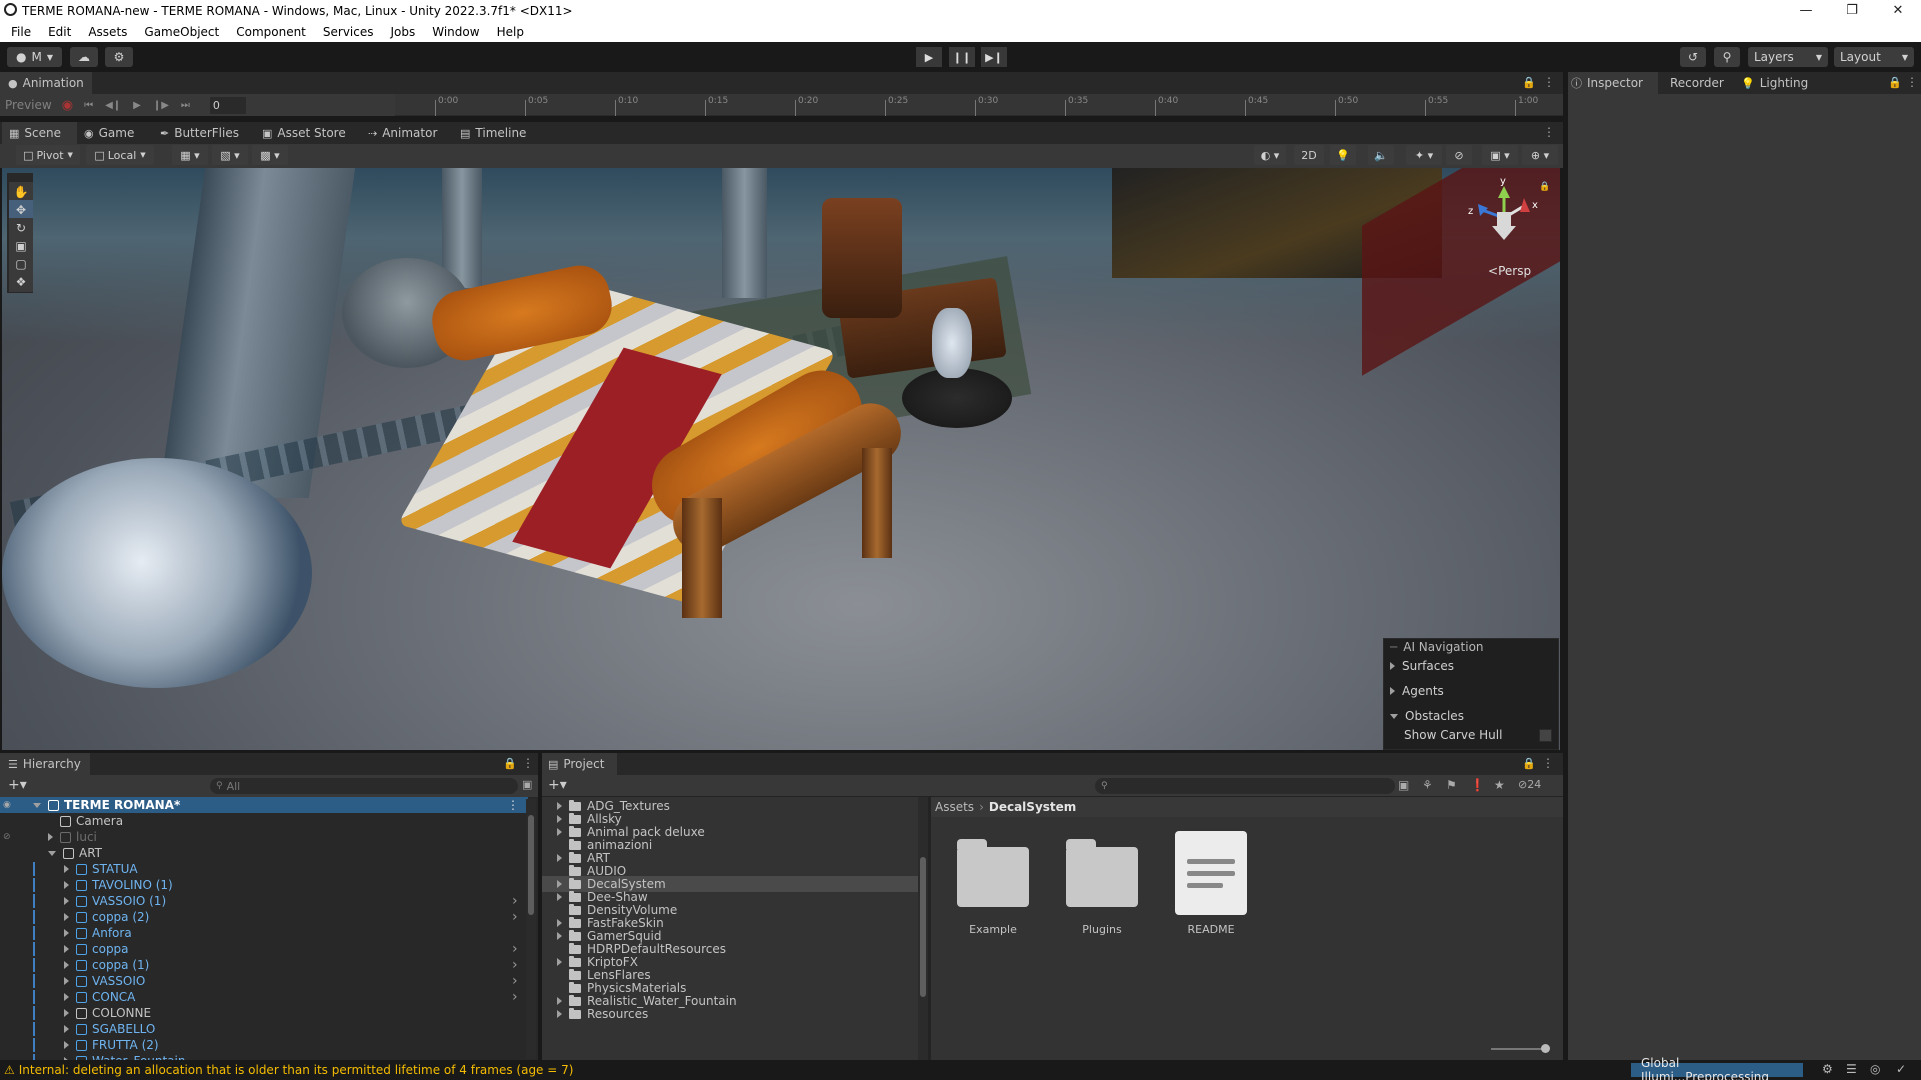 This screenshot has height=1080, width=1921. I want to click on next-keyframe-icon: ❙▶, so click(161, 105).